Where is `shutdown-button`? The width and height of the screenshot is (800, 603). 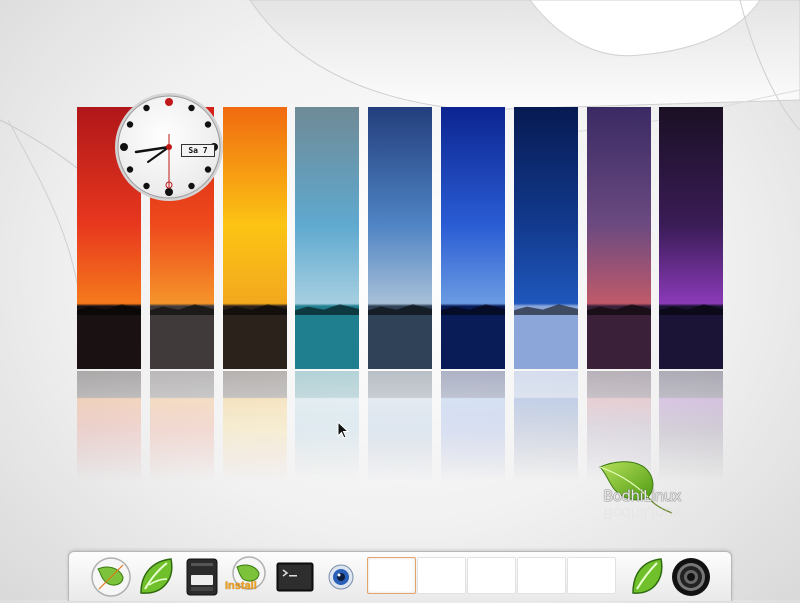
shutdown-button is located at coordinates (691, 577).